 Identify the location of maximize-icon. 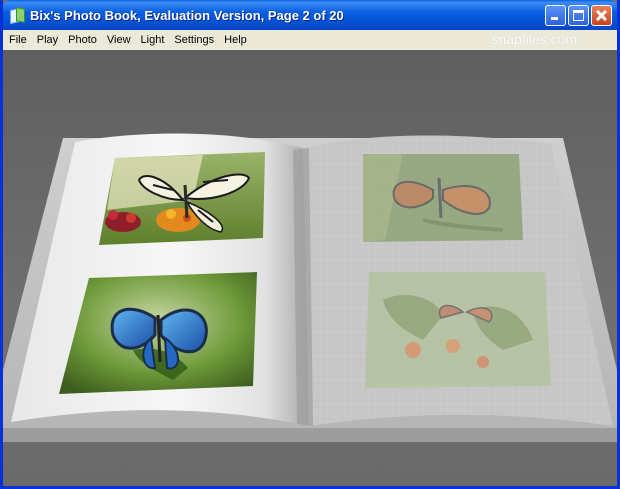
(578, 15).